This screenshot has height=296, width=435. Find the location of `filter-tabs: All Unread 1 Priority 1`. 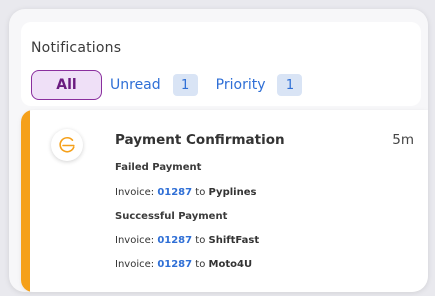

filter-tabs: All Unread 1 Priority 1 is located at coordinates (175, 85).